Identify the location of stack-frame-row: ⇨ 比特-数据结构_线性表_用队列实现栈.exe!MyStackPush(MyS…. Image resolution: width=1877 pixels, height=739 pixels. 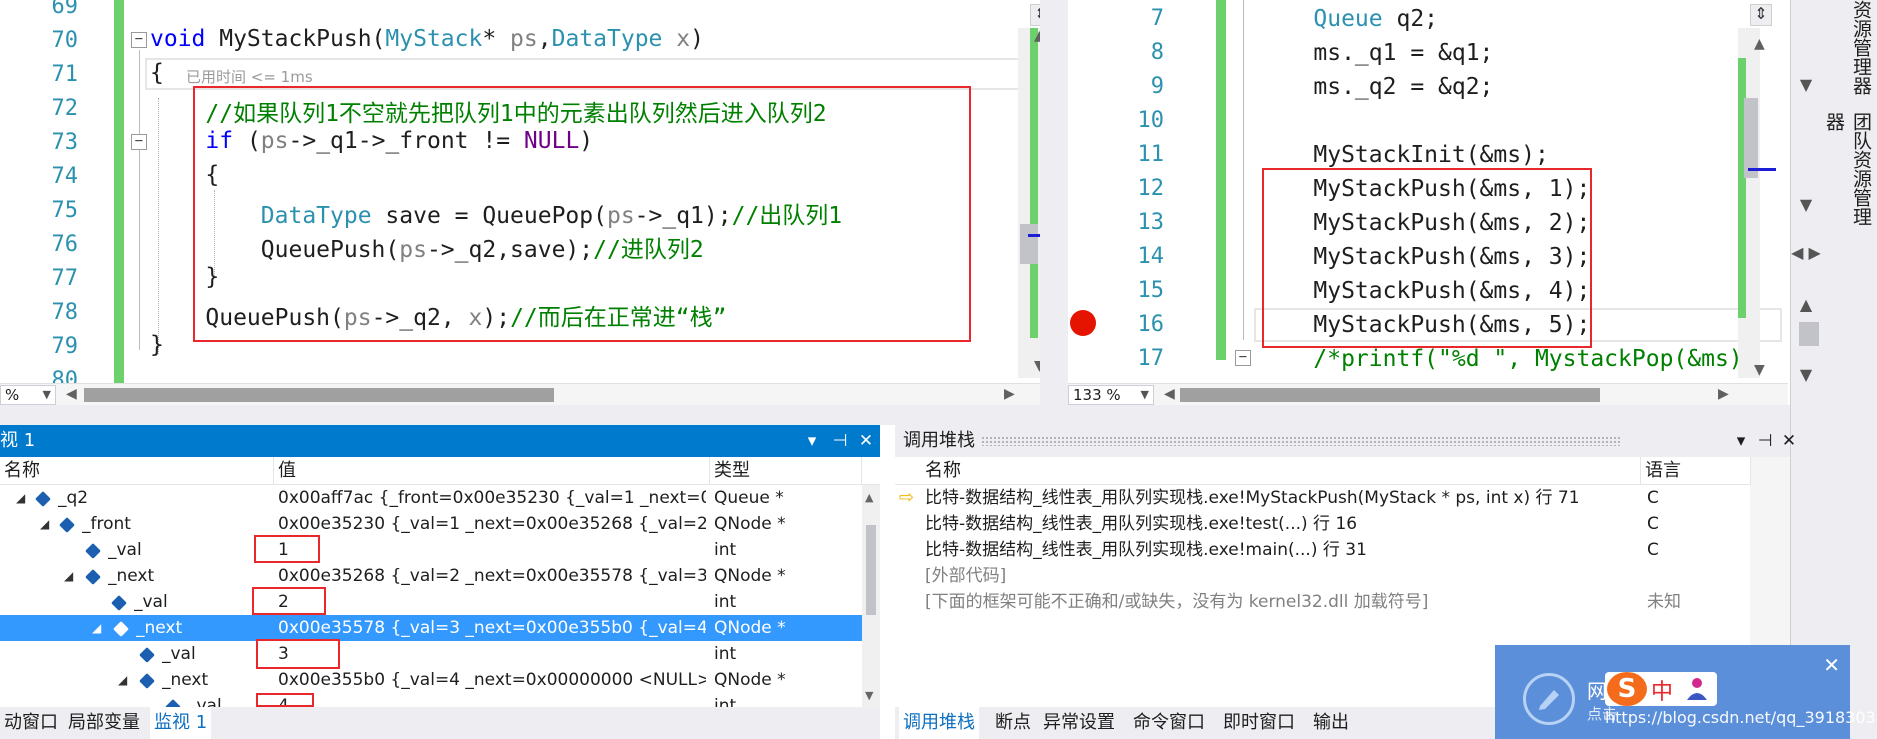
(1322, 498).